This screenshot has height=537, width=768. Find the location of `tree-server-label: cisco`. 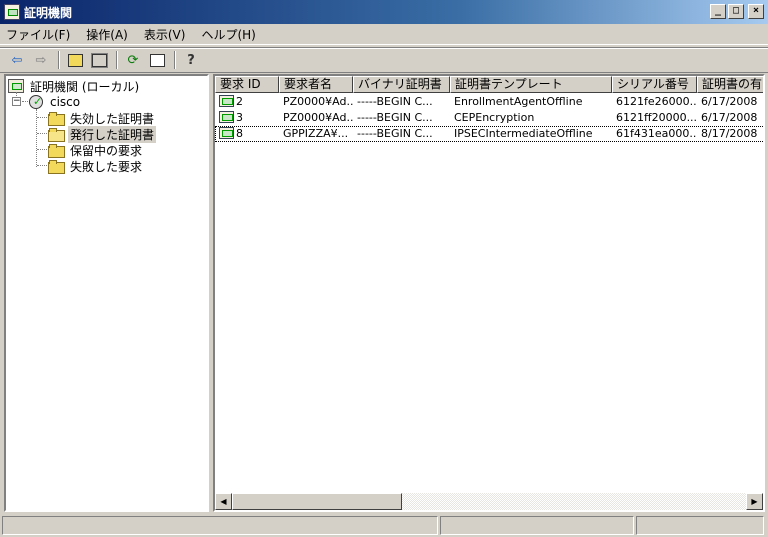

tree-server-label: cisco is located at coordinates (65, 102).